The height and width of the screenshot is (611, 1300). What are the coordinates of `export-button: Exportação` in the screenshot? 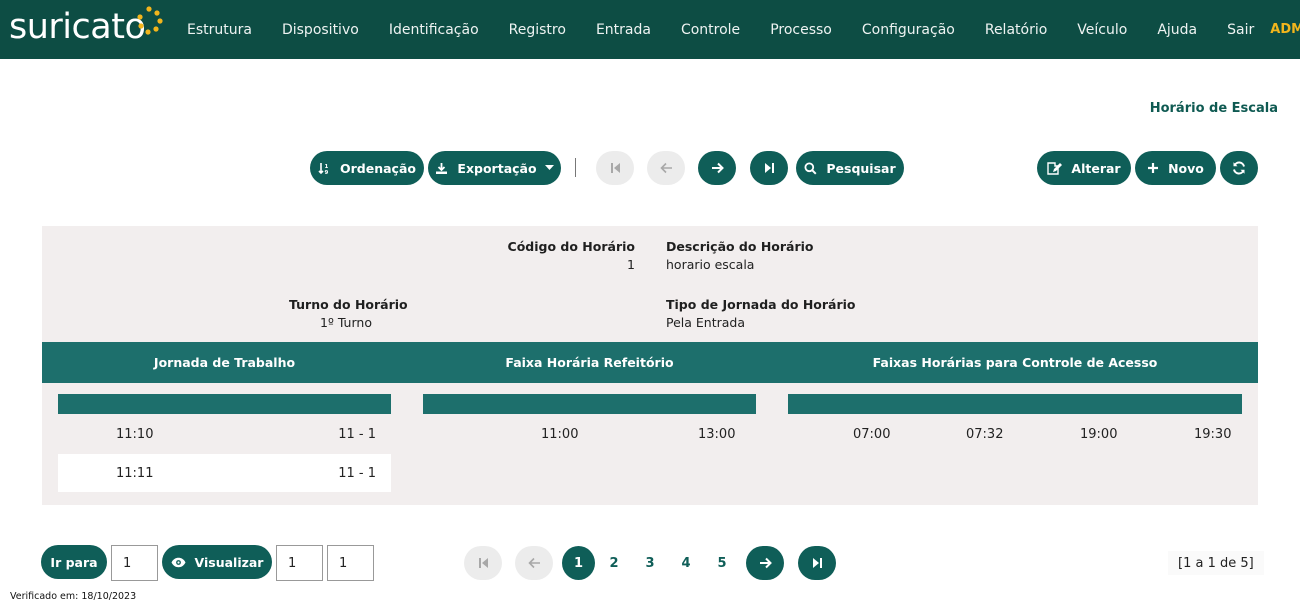 It's located at (494, 168).